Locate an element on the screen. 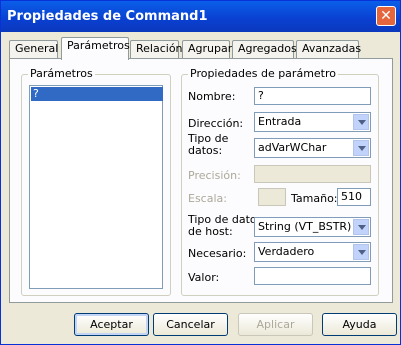 The height and width of the screenshot is (345, 401). nombre-label: Nombre: is located at coordinates (212, 96).